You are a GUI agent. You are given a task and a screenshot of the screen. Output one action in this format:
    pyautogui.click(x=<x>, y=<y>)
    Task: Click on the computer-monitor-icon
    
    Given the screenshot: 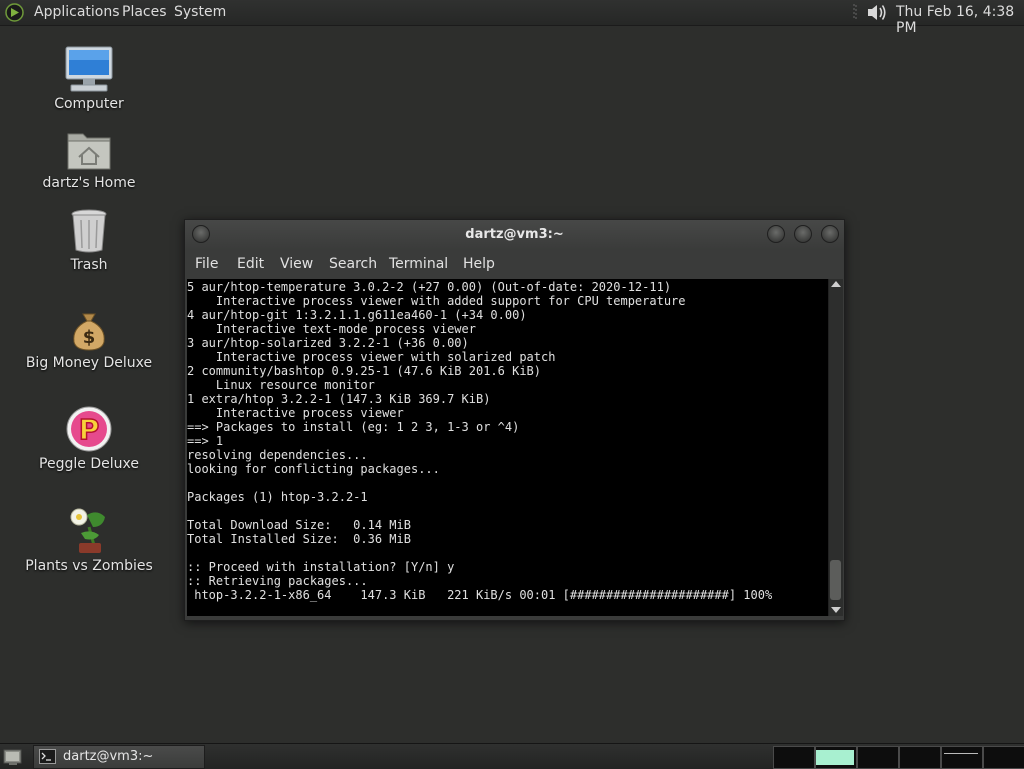 What is the action you would take?
    pyautogui.click(x=89, y=69)
    